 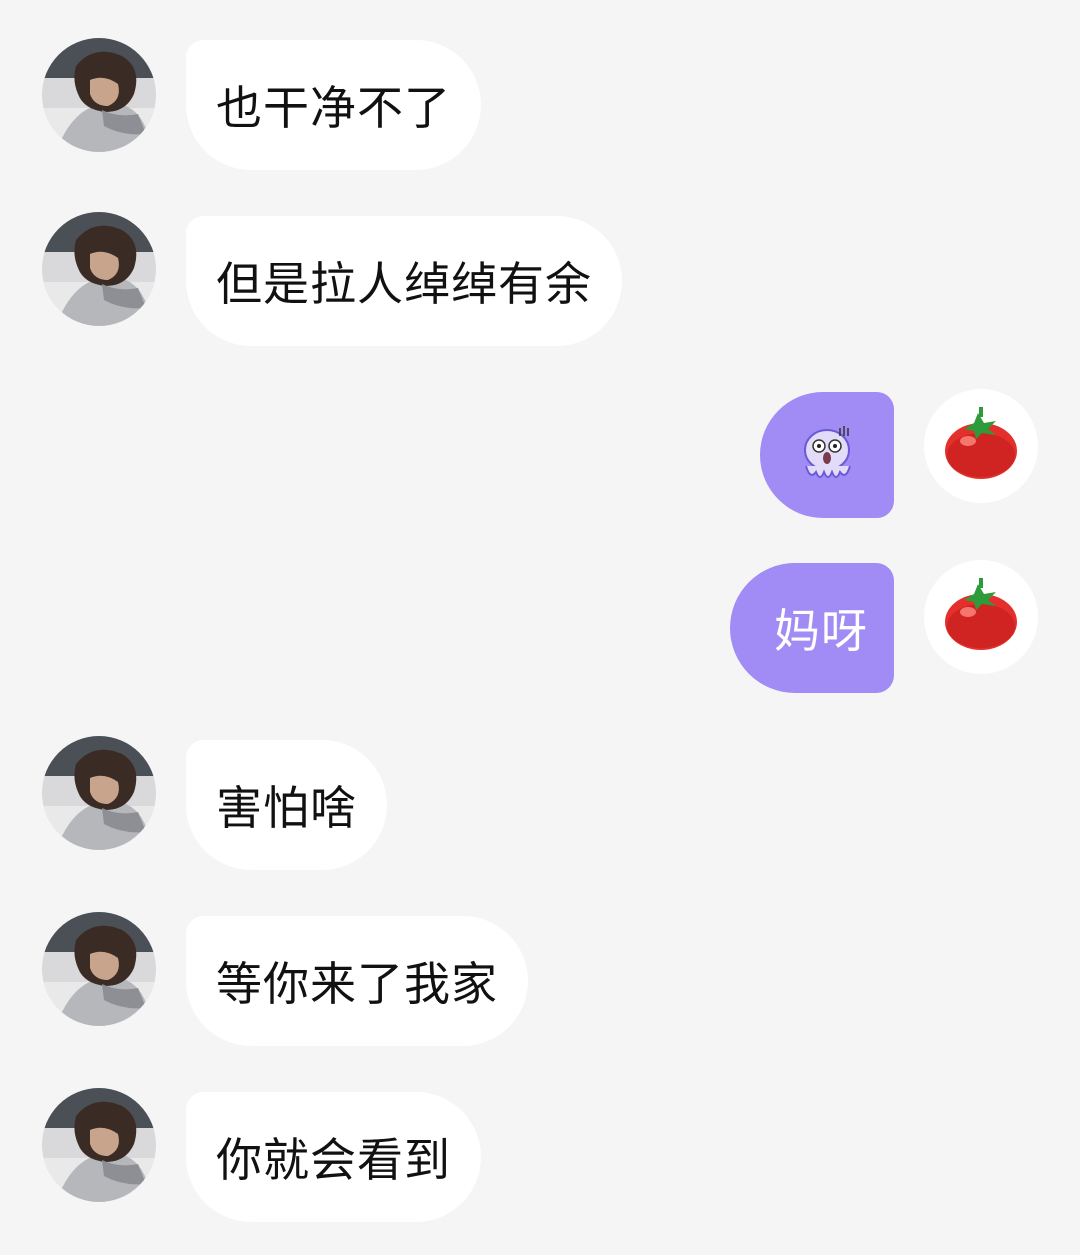 I want to click on scared-octopus-icon, so click(x=827, y=452).